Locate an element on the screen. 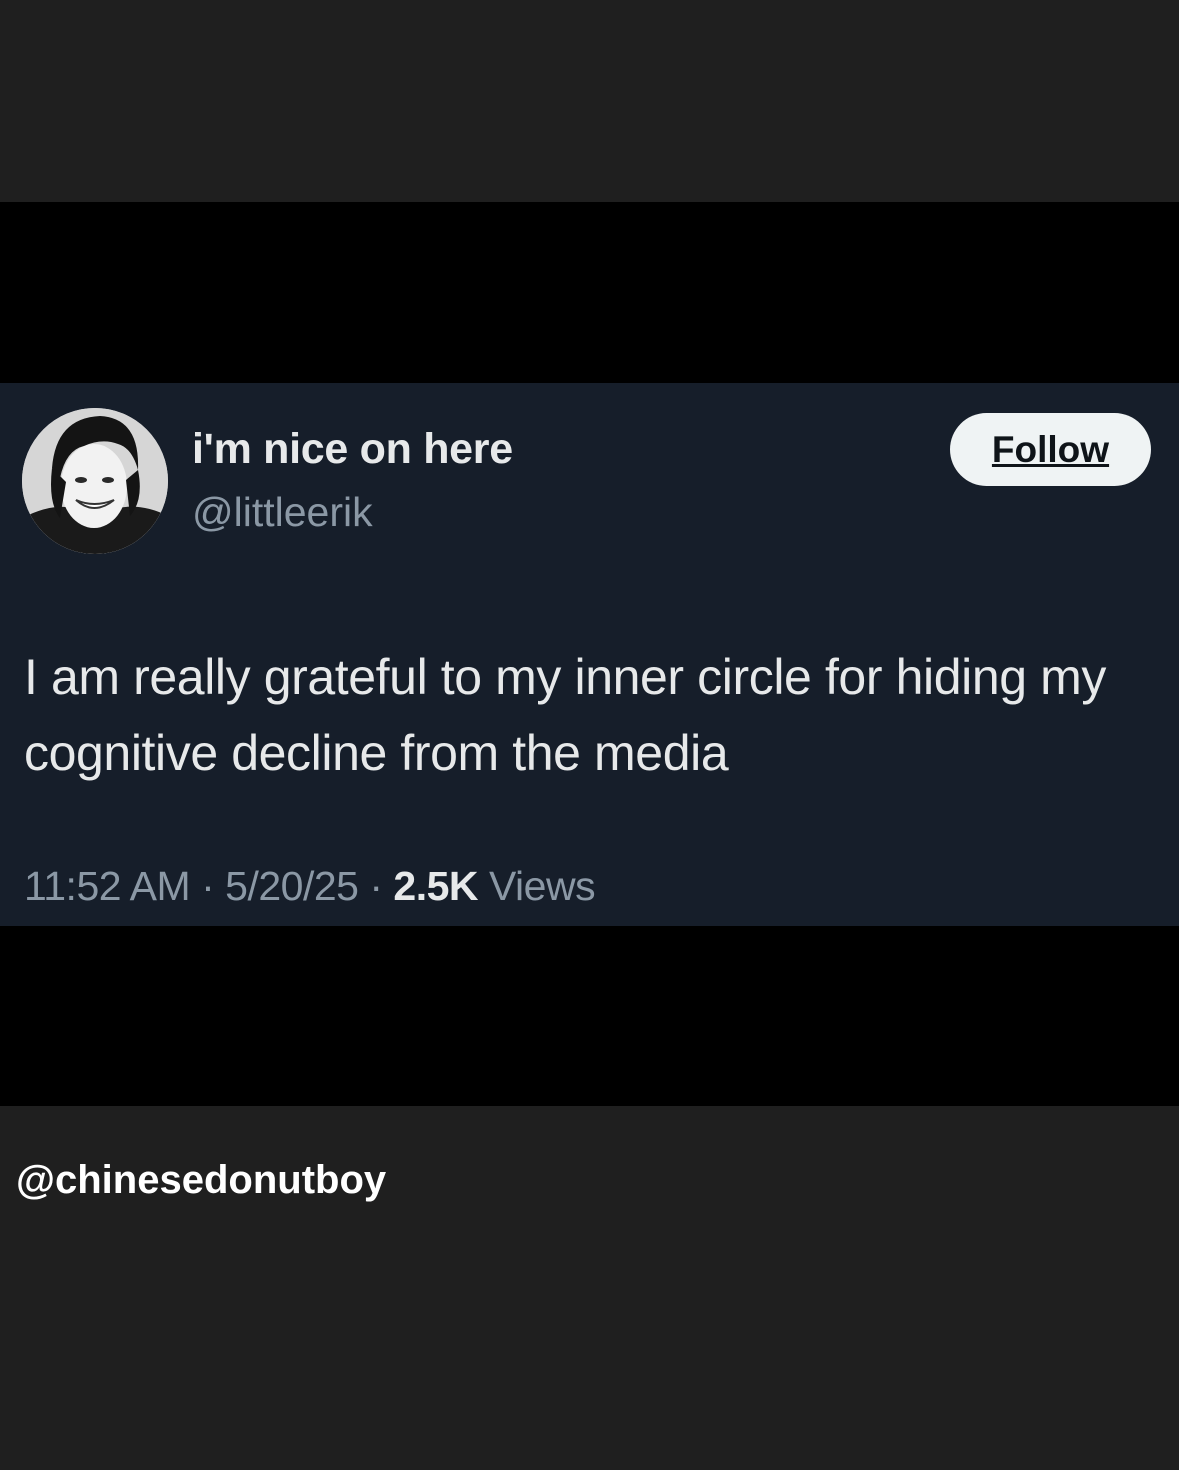  follow-button: Follow is located at coordinates (1050, 449).